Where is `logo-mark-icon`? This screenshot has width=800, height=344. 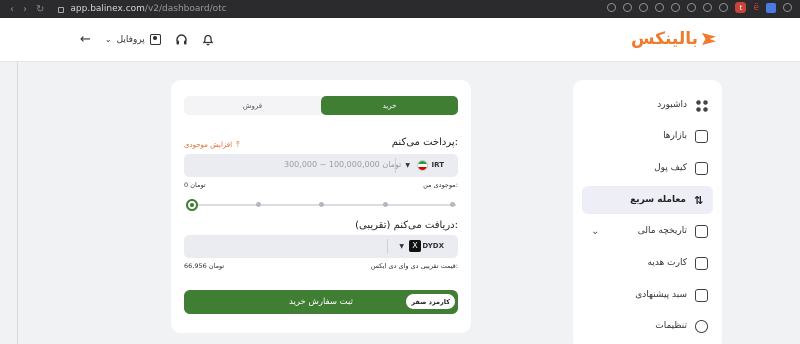
logo-mark-icon is located at coordinates (709, 39).